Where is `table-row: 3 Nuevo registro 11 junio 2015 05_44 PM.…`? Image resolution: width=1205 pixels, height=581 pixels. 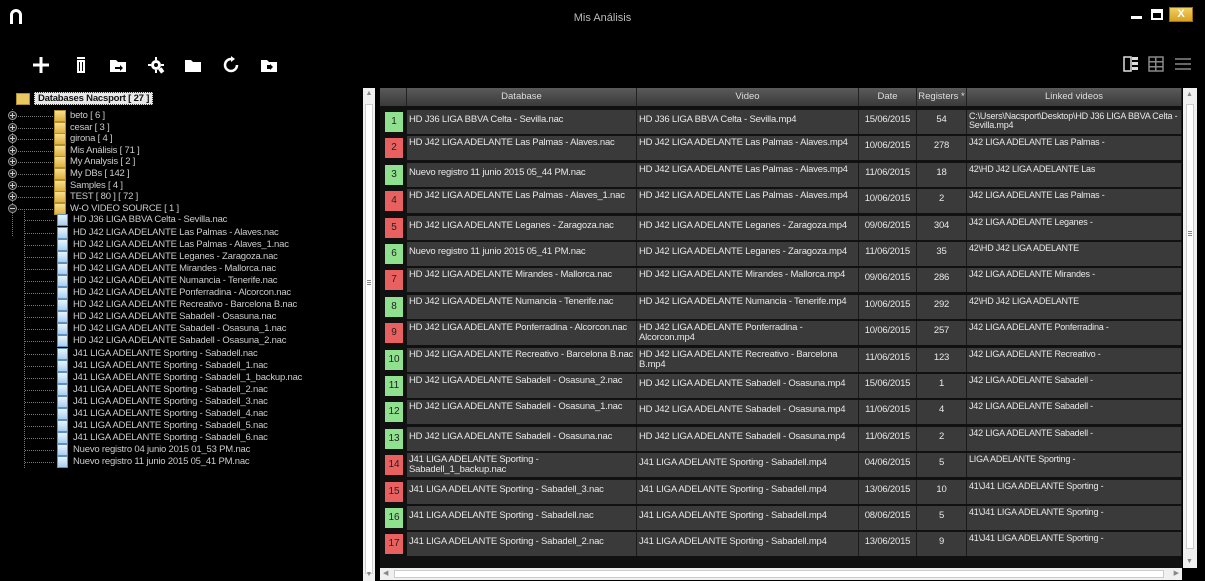 table-row: 3 Nuevo registro 11 junio 2015 05_44 PM.… is located at coordinates (781, 174).